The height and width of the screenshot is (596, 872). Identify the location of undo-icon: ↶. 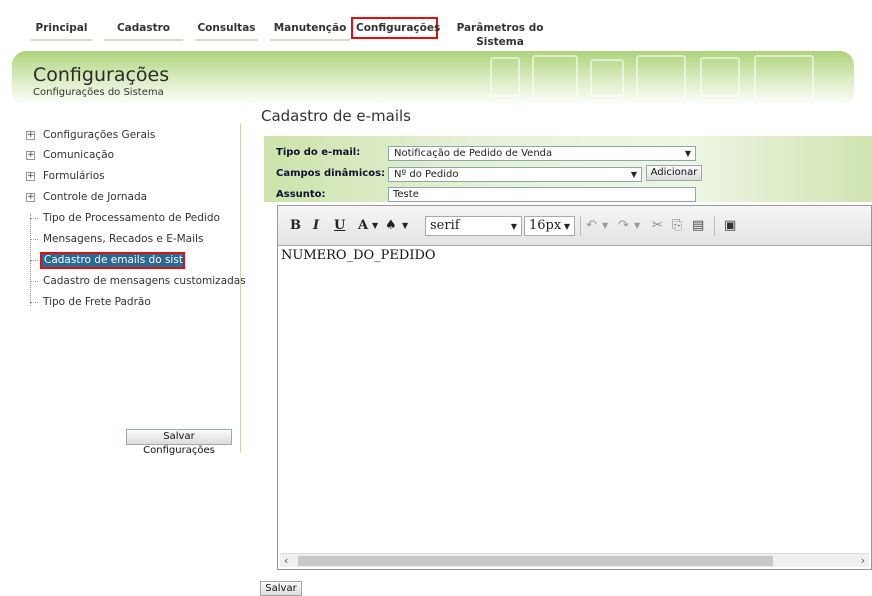
(591, 226).